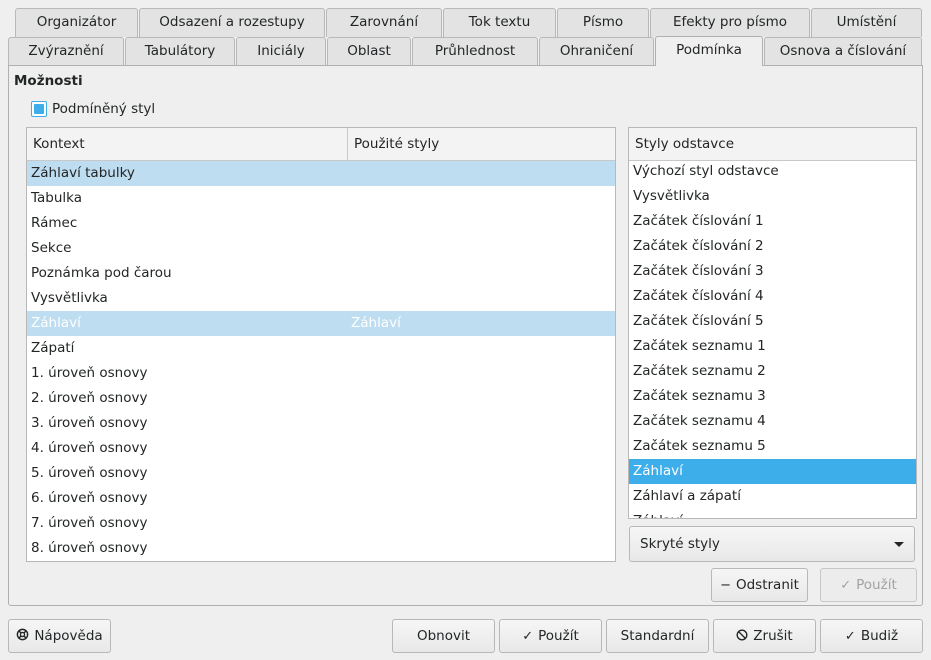 Image resolution: width=931 pixels, height=660 pixels. Describe the element at coordinates (321, 198) in the screenshot. I see `table-row: Tabulka` at that location.